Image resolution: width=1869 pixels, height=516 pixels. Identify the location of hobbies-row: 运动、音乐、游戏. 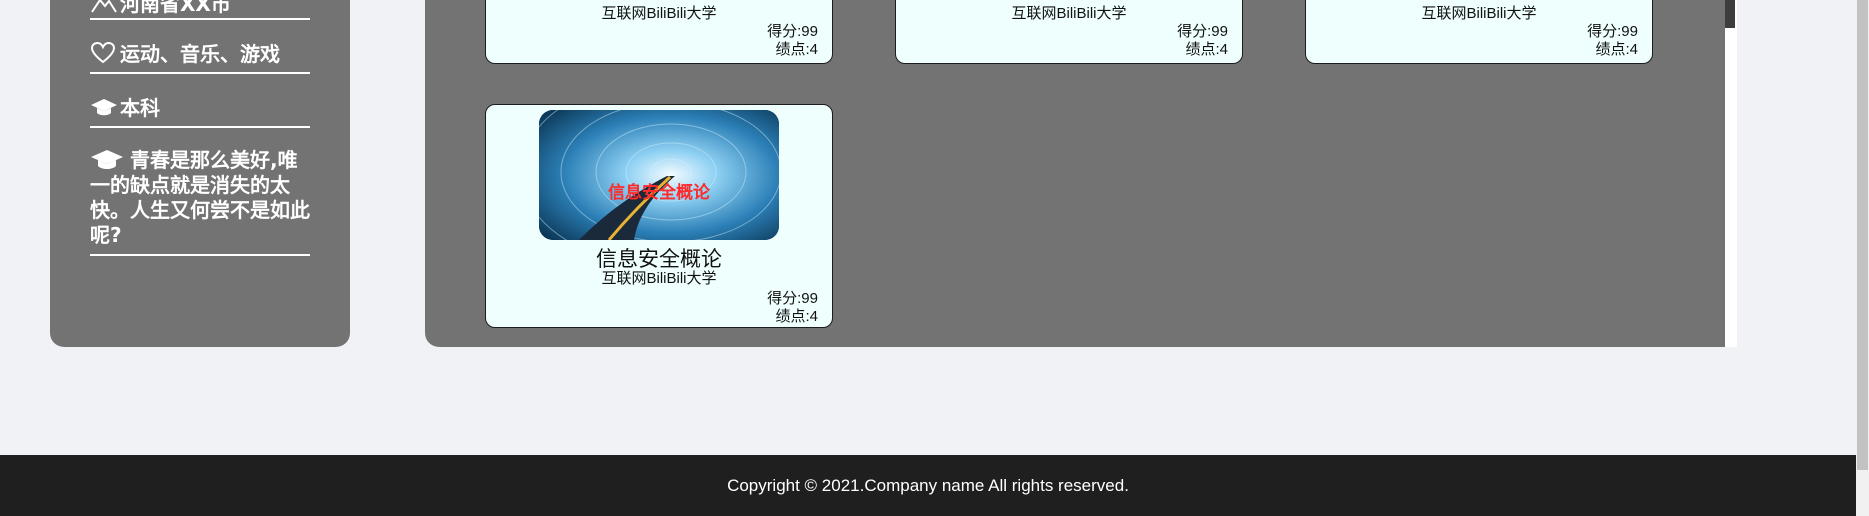
(200, 58).